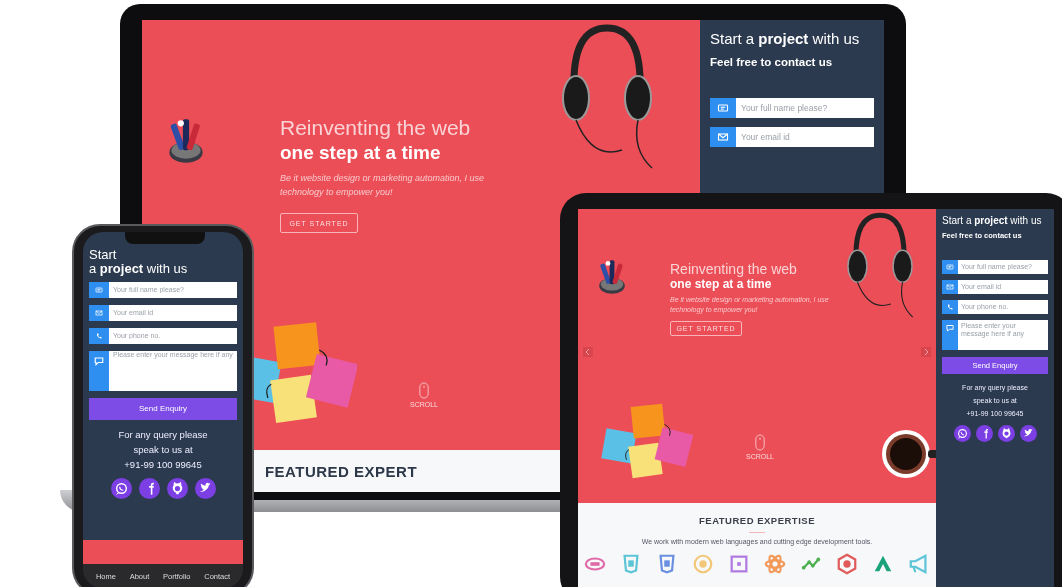 The height and width of the screenshot is (587, 1062). Describe the element at coordinates (163, 449) in the screenshot. I see `contact-info: speak to us at` at that location.